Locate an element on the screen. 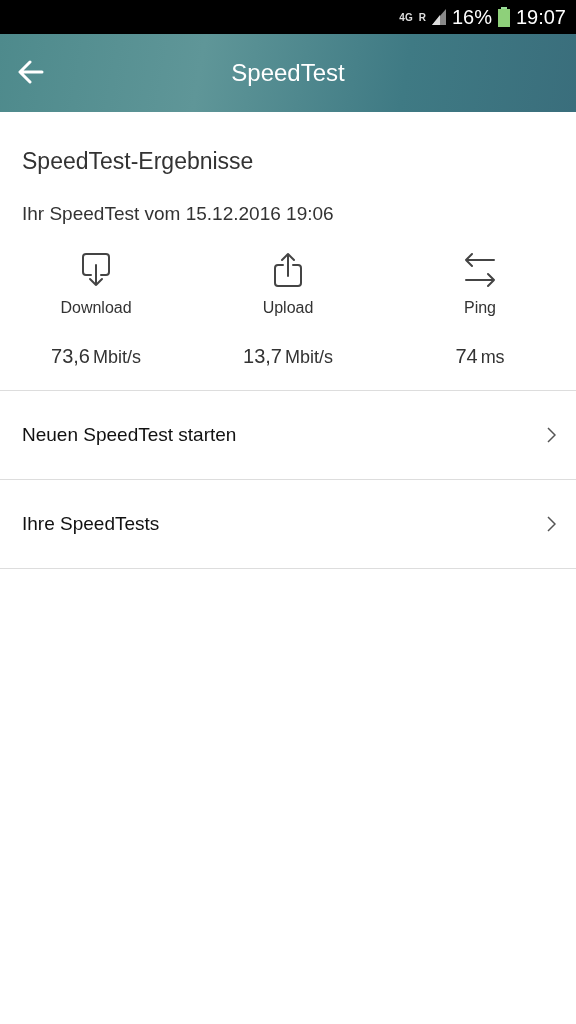 This screenshot has width=576, height=1024. metric-value: 13,7 is located at coordinates (262, 356).